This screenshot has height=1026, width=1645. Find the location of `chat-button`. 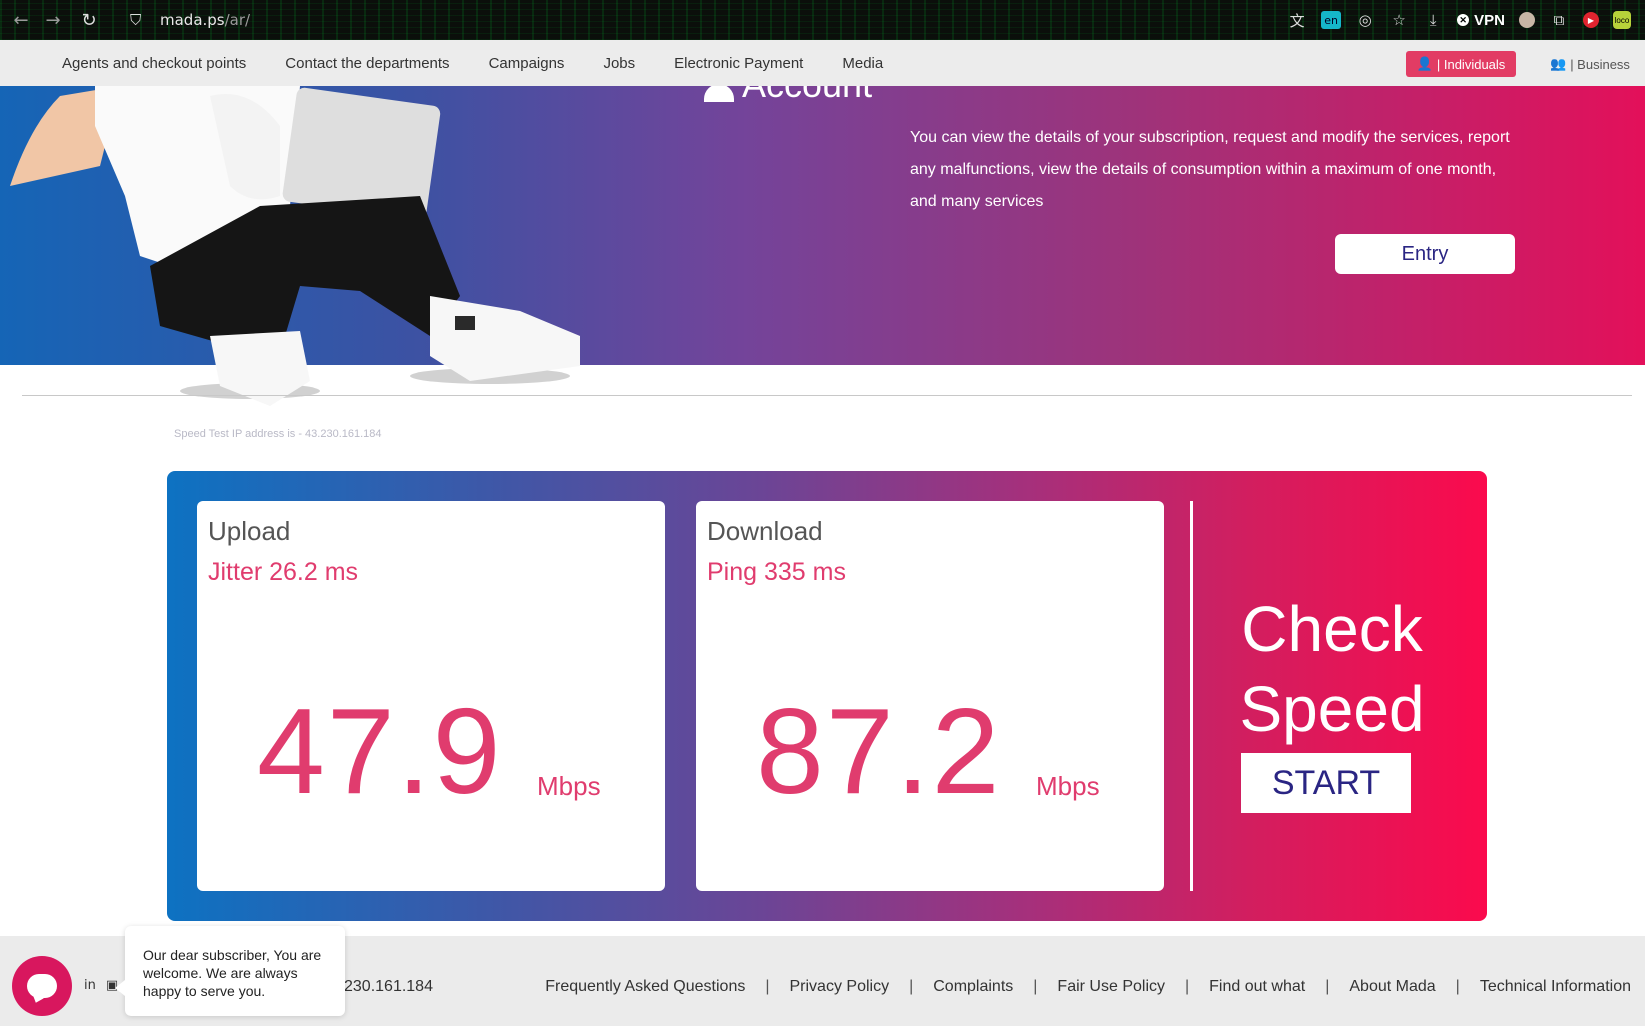

chat-button is located at coordinates (42, 986).